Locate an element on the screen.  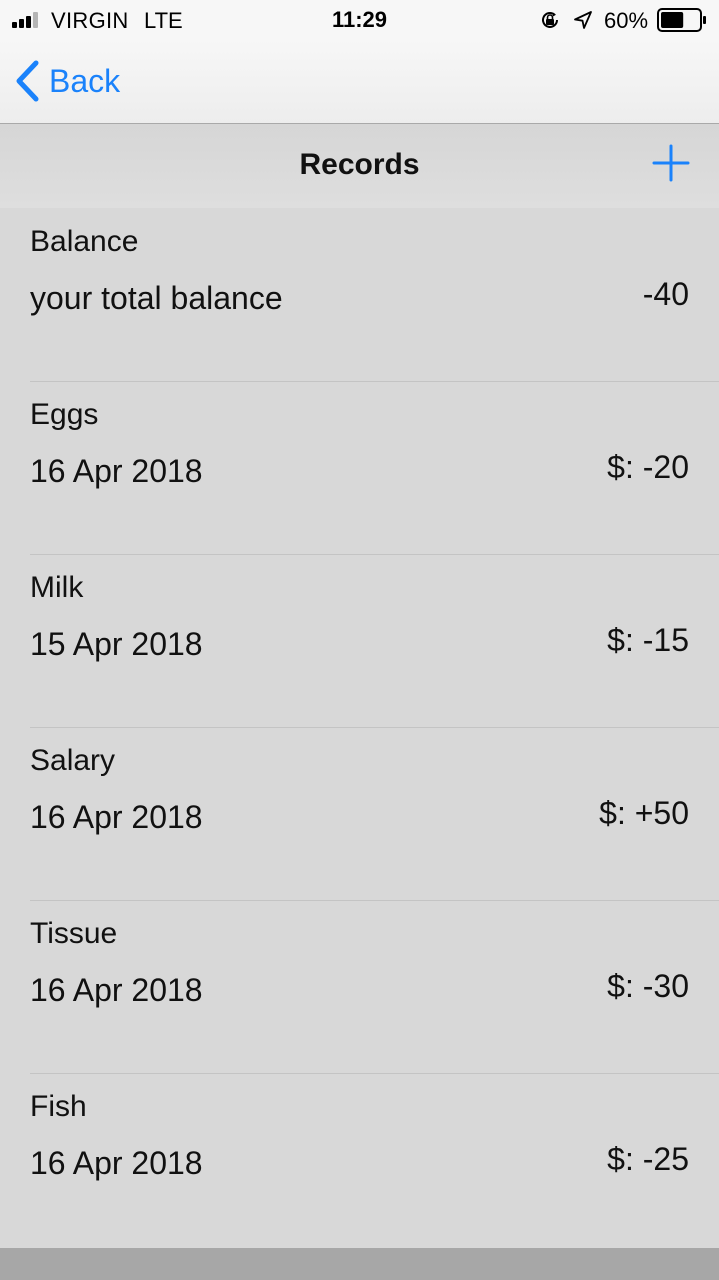
orientation-lock-icon is located at coordinates (550, 19).